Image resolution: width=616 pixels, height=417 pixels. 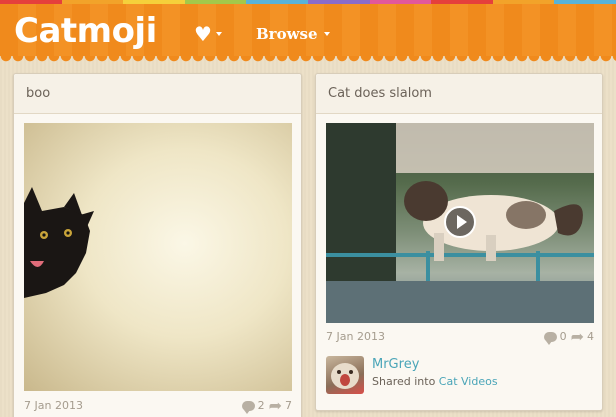 I want to click on browse-label: Browse, so click(x=287, y=34).